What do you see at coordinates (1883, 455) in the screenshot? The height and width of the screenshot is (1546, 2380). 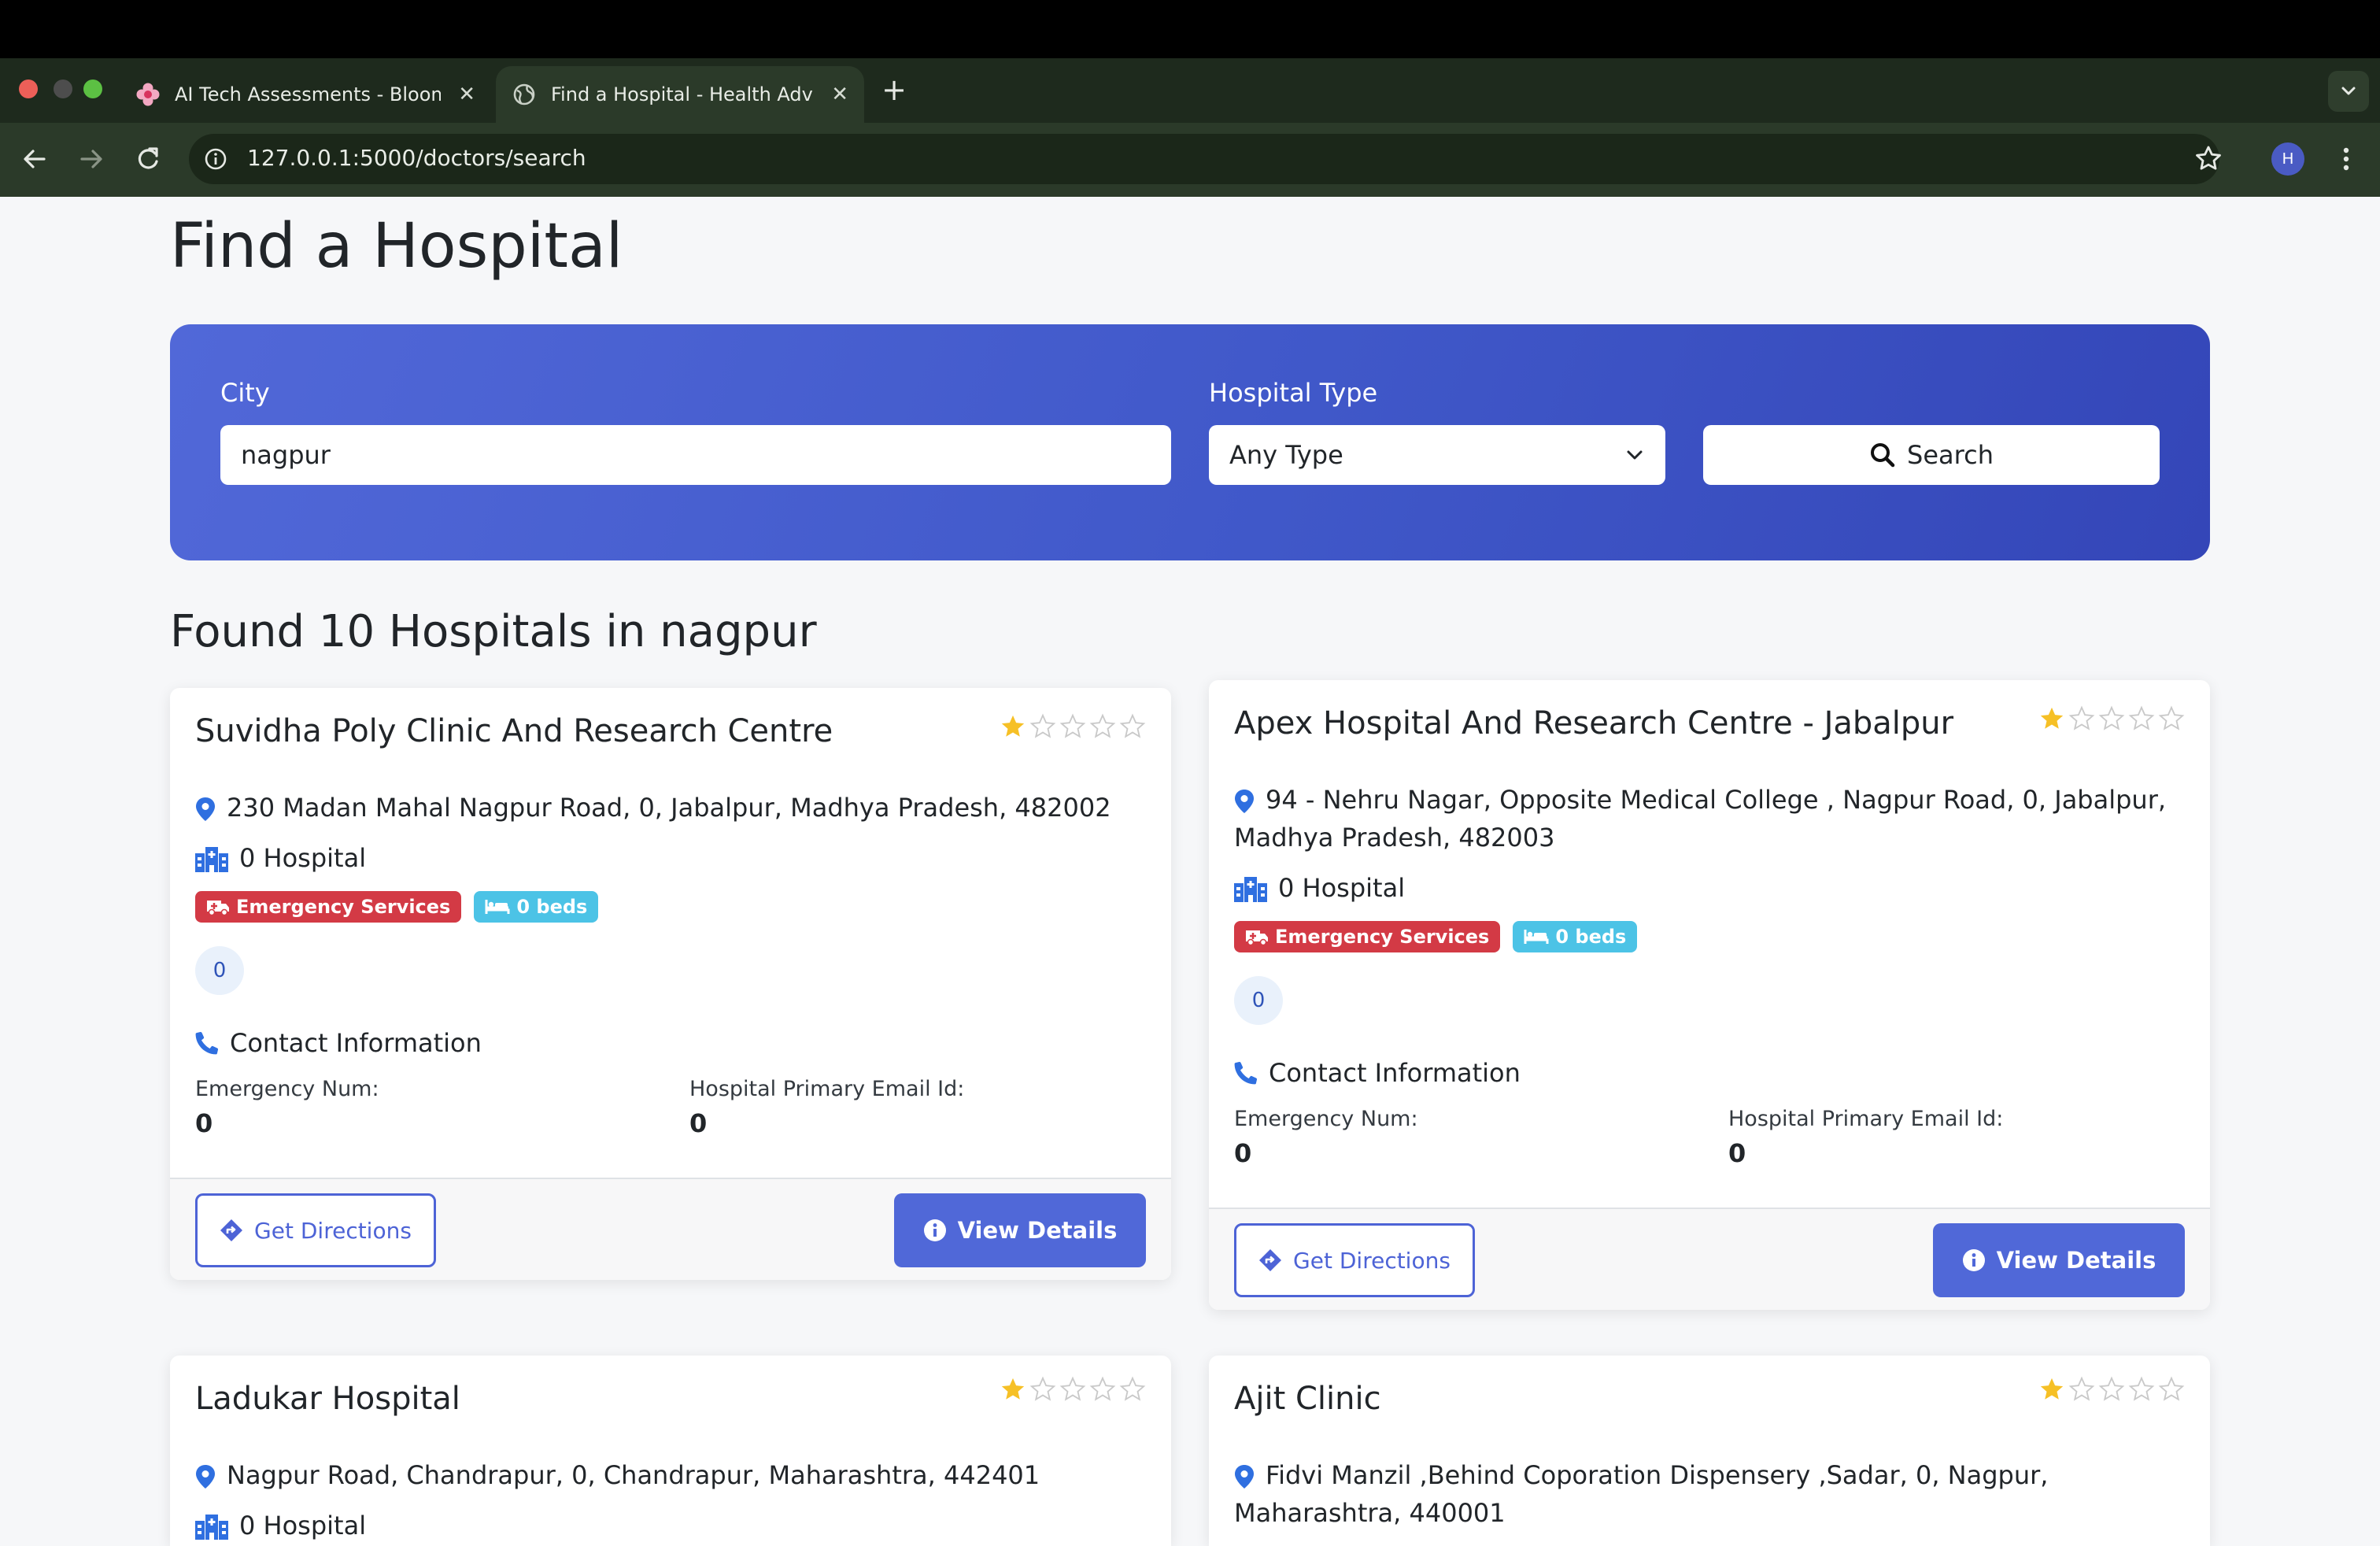 I see `search-icon` at bounding box center [1883, 455].